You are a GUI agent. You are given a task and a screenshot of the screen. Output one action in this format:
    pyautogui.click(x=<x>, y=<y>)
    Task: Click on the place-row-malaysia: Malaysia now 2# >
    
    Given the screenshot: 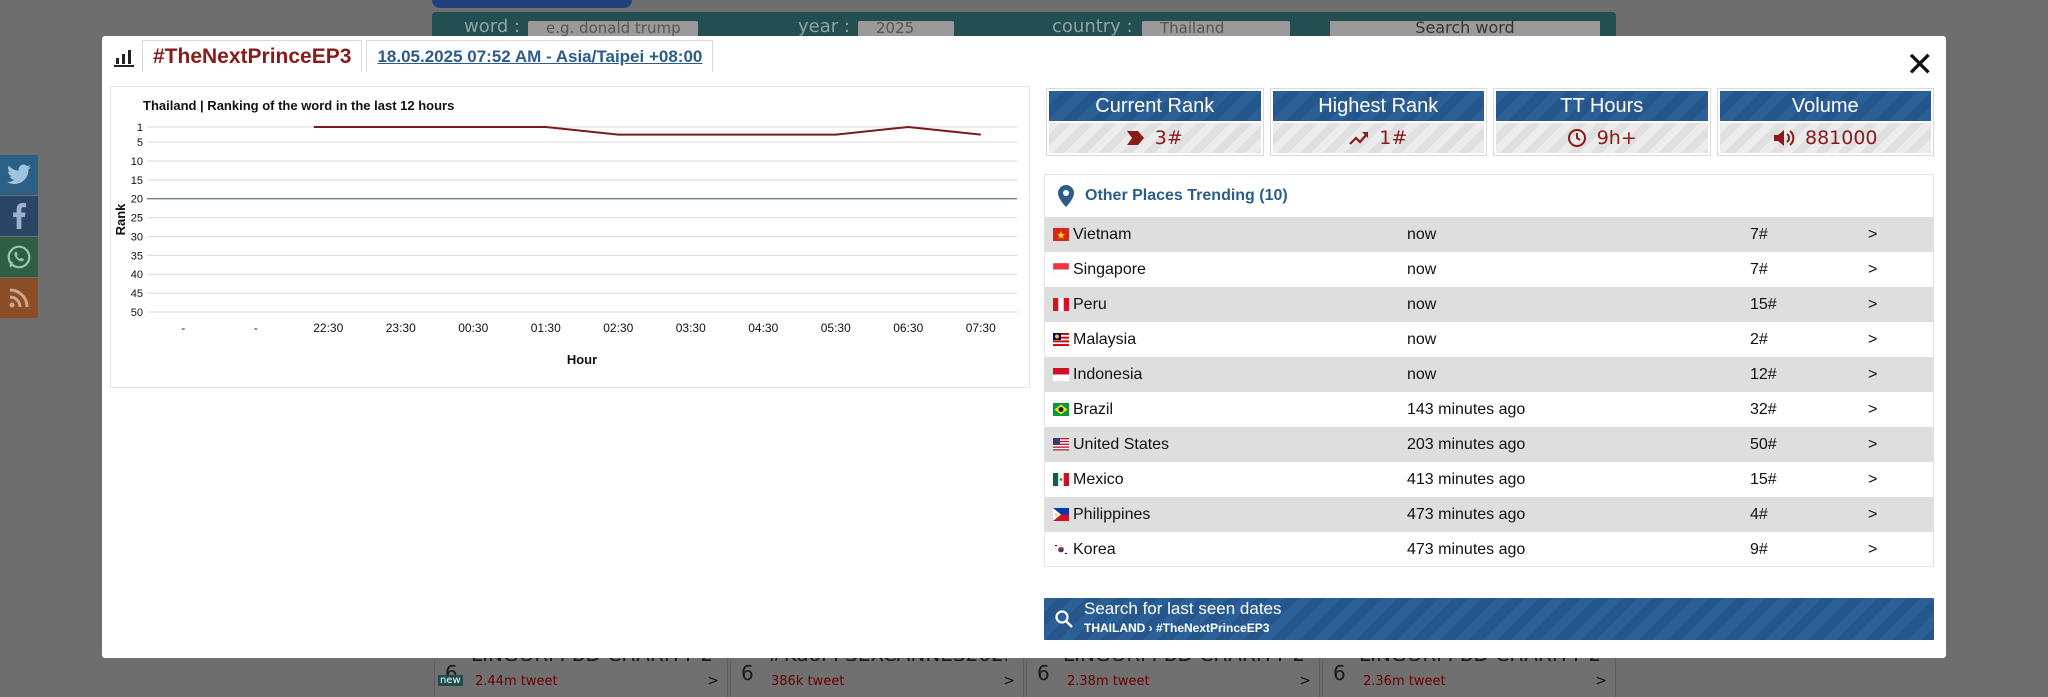 What is the action you would take?
    pyautogui.click(x=1489, y=339)
    